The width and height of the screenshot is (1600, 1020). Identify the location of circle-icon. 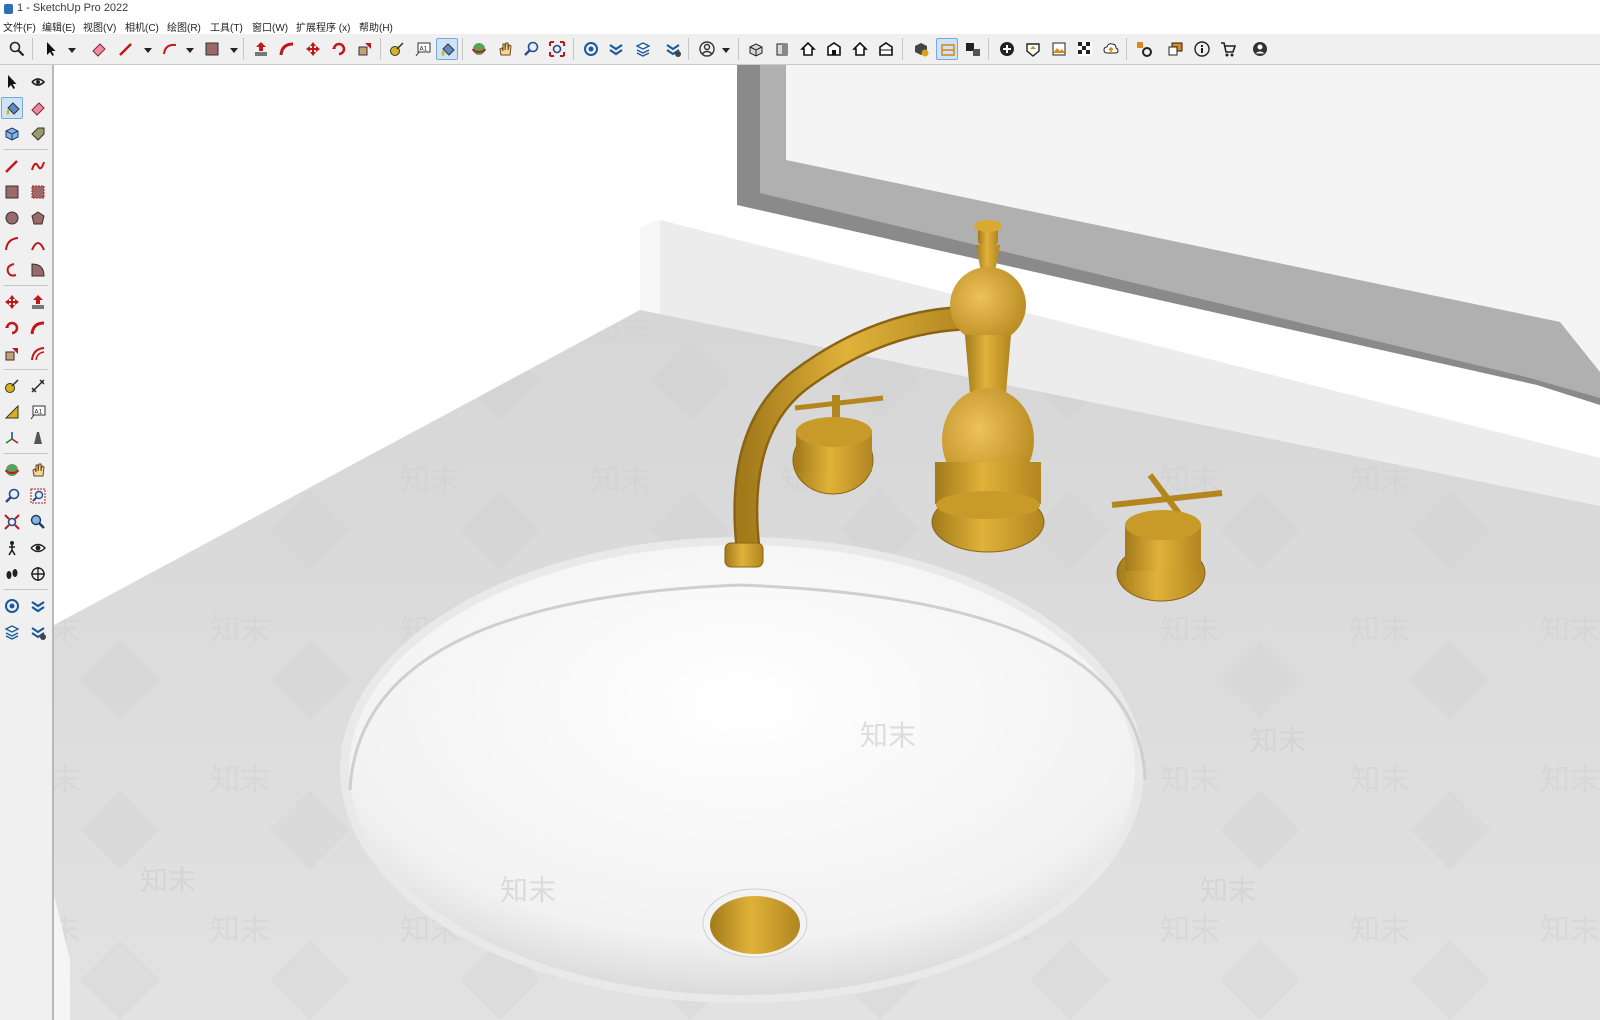
(12, 218).